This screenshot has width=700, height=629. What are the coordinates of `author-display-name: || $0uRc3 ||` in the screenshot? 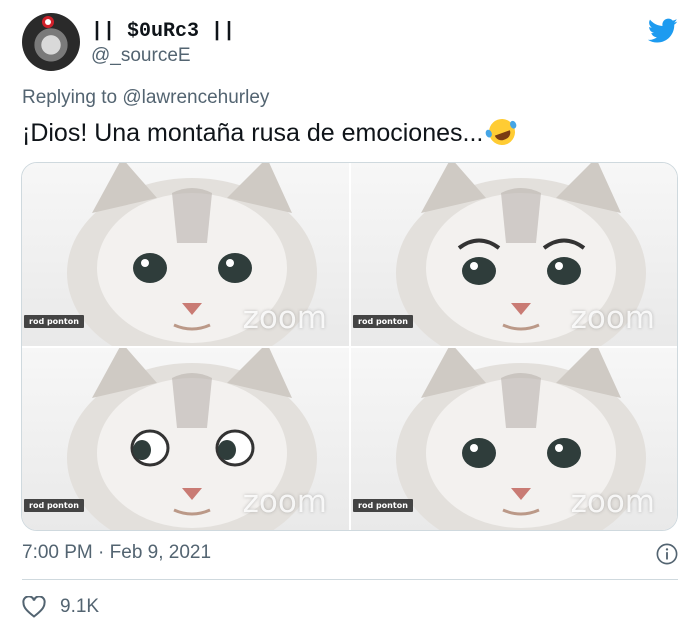 It's located at (163, 31).